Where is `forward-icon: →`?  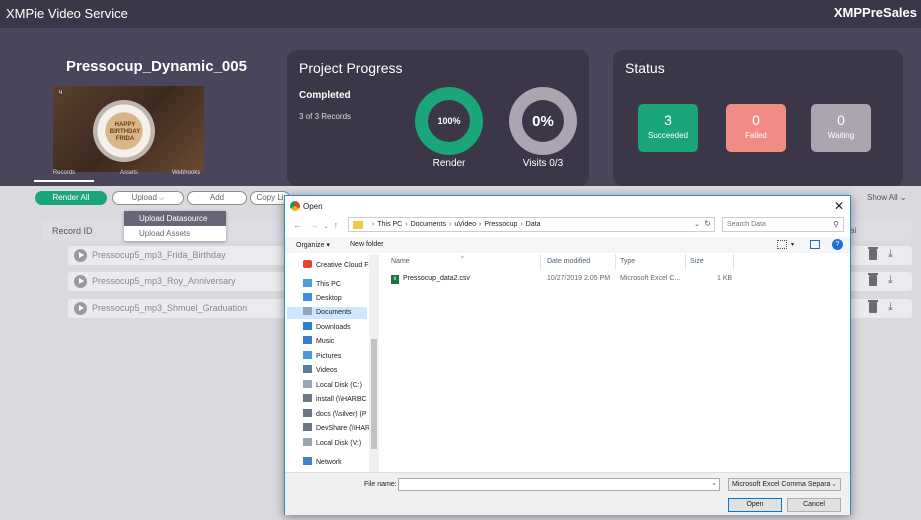 forward-icon: → is located at coordinates (314, 225).